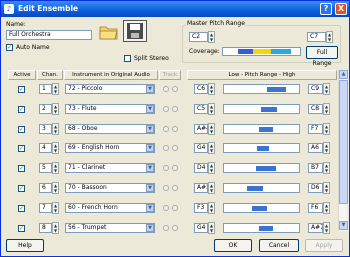  Describe the element at coordinates (315, 228) in the screenshot. I see `row-high-field: A#7` at that location.